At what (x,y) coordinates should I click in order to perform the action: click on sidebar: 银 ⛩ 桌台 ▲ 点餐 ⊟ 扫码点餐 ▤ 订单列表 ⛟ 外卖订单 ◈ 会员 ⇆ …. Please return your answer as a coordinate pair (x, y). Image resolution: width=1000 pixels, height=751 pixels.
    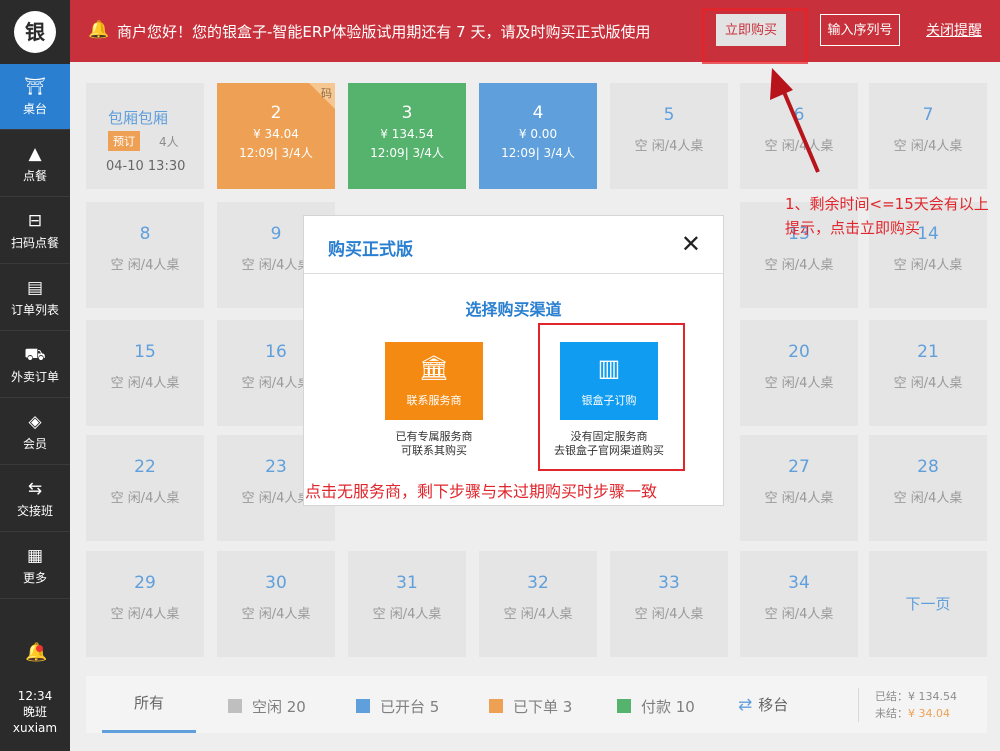
    Looking at the image, I should click on (35, 375).